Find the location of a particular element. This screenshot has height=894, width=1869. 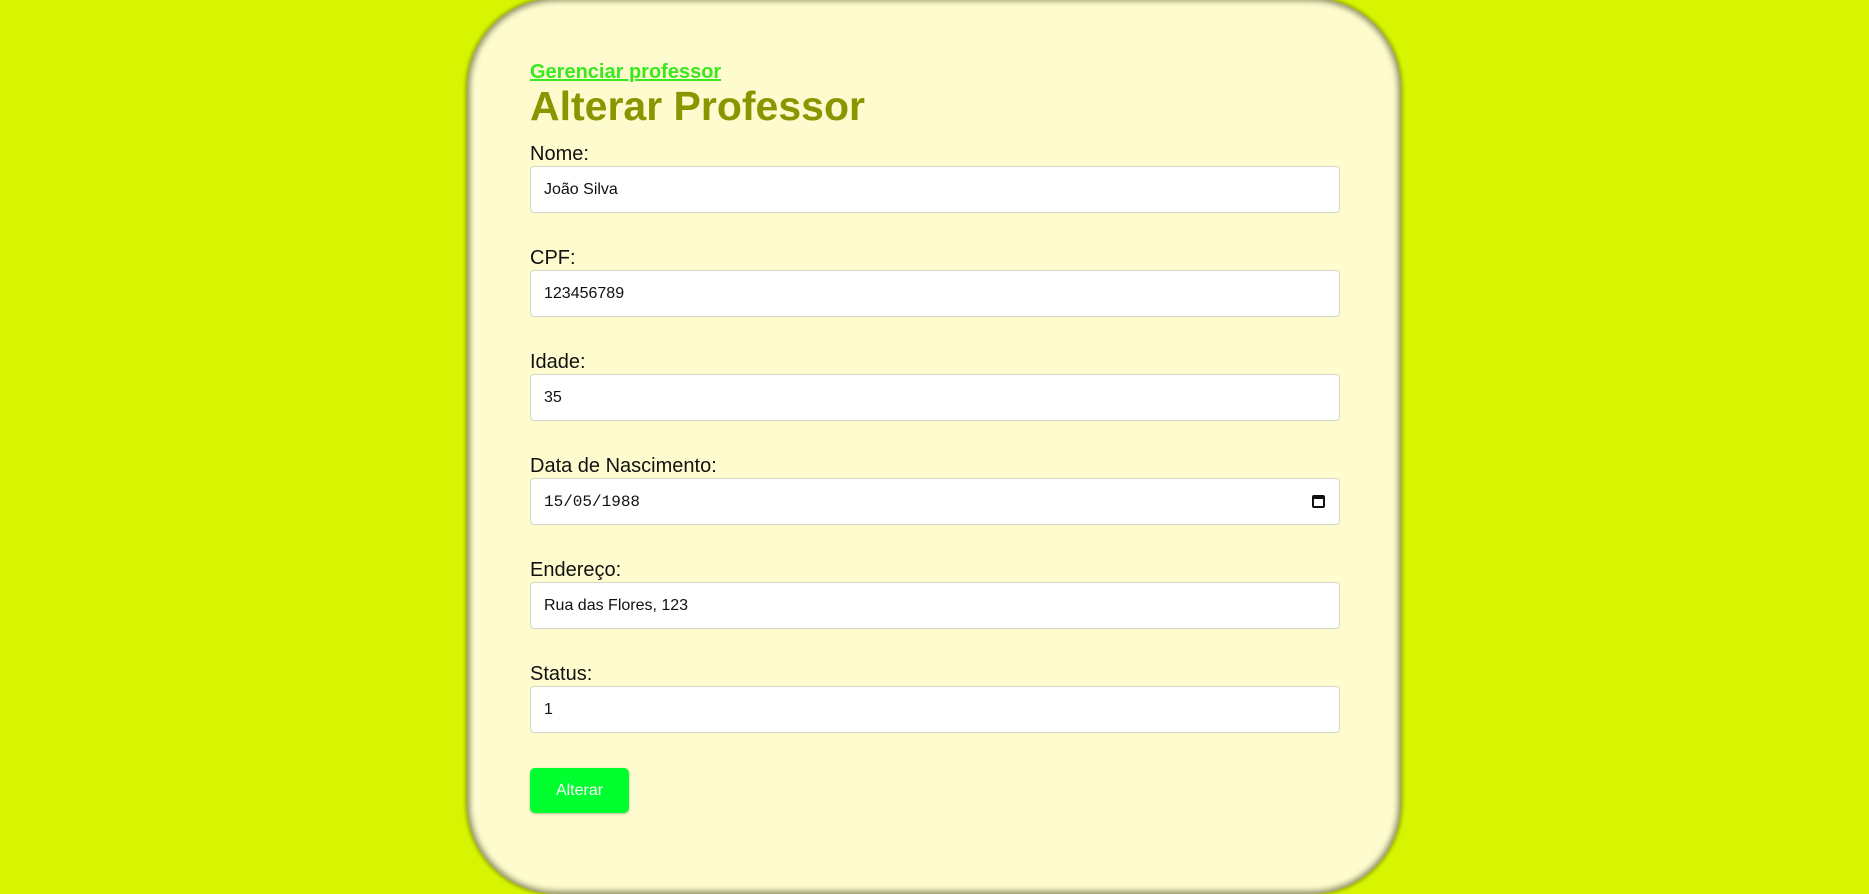

field-idade: Idade: 35 is located at coordinates (935, 385).